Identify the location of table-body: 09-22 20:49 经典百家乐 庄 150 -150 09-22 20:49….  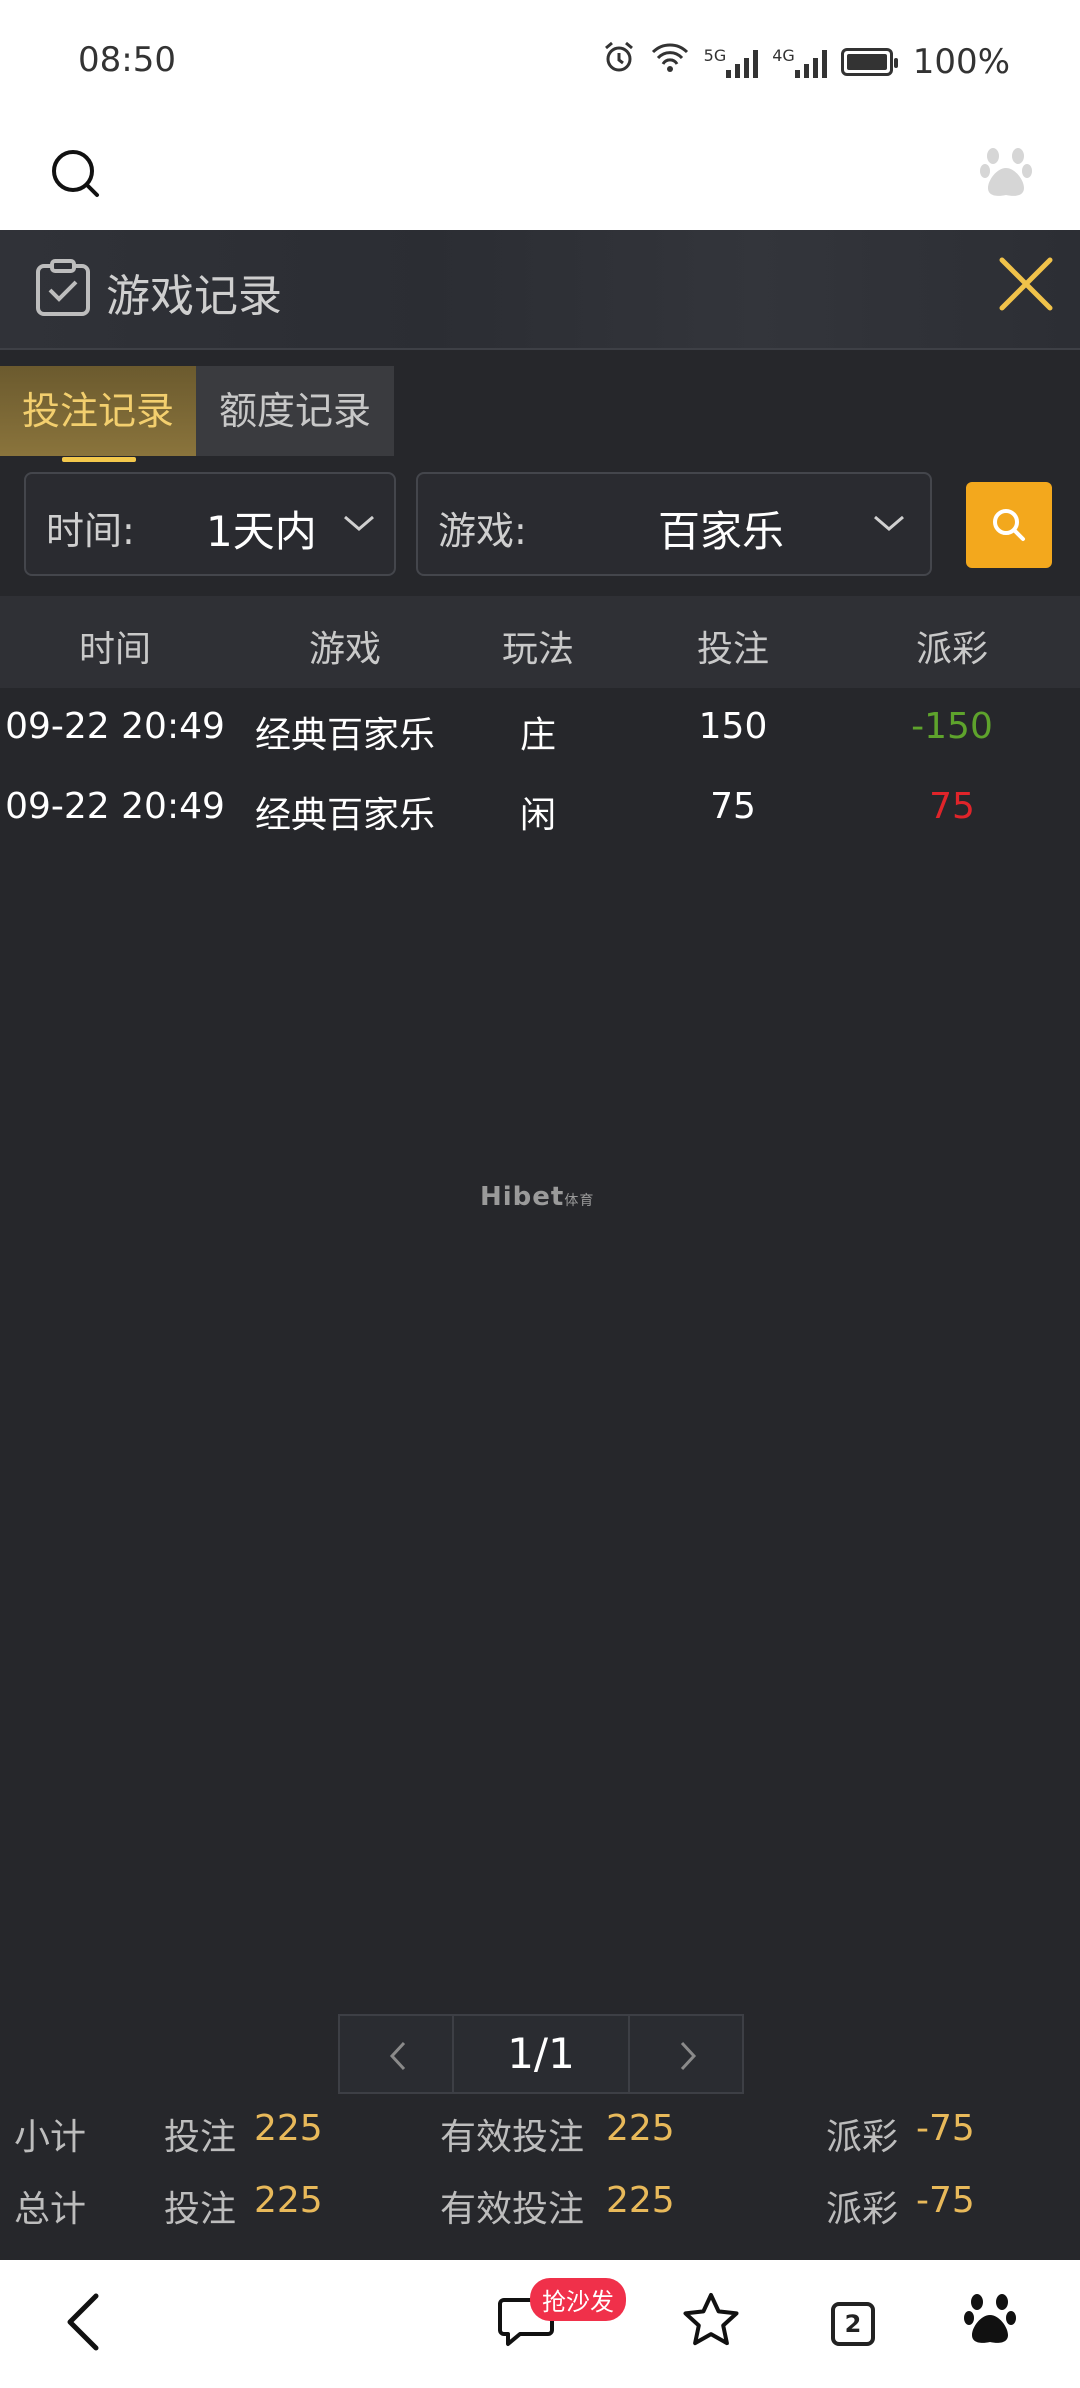
(540, 768).